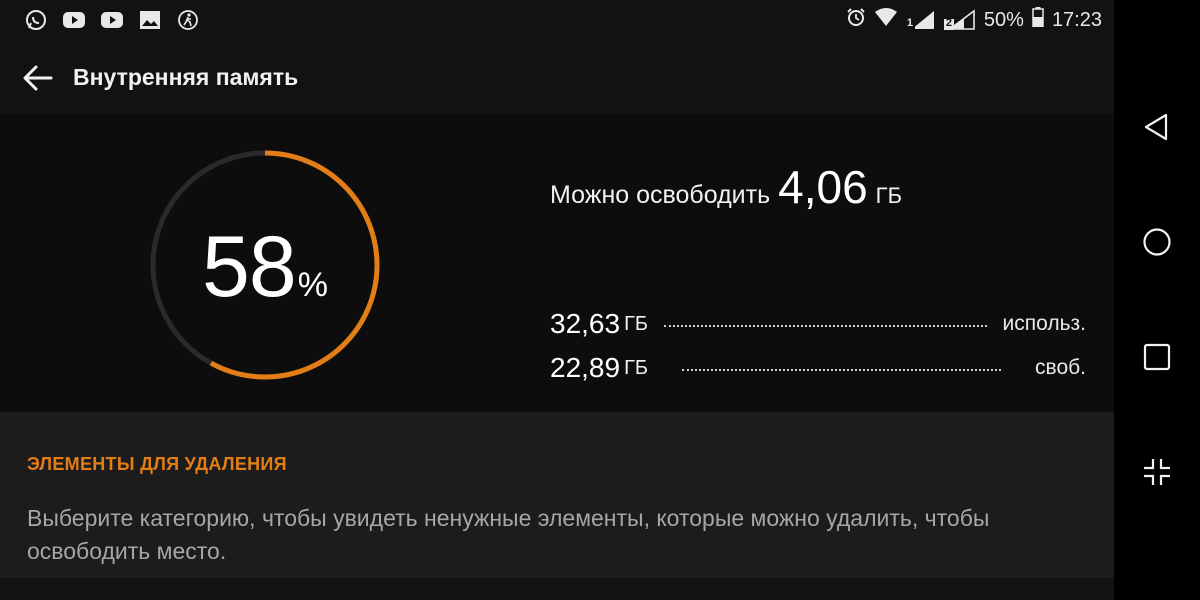  I want to click on free-caption: своб., so click(1060, 367).